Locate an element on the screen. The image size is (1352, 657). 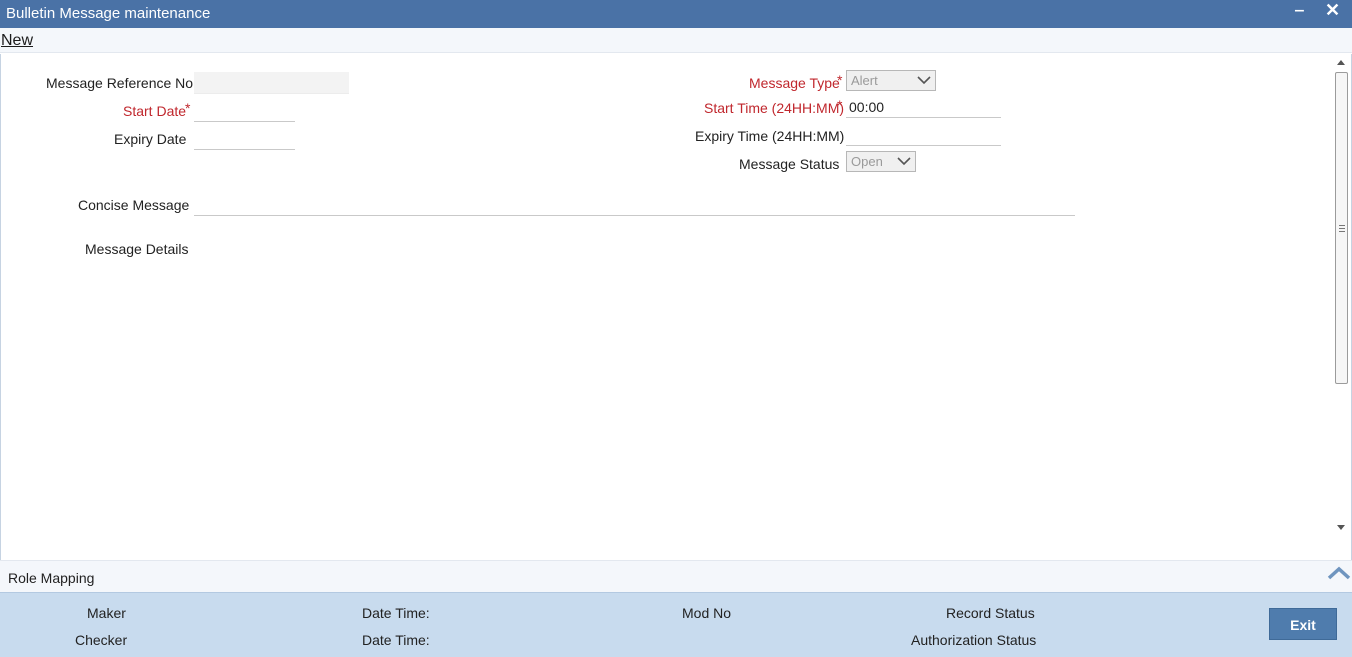
message-type-required-mark: * is located at coordinates (840, 80).